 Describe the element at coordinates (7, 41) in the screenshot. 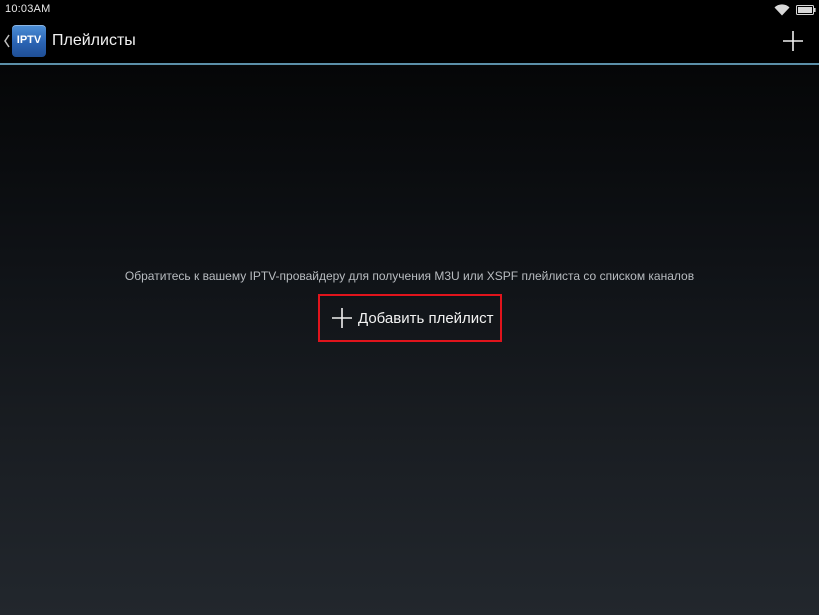

I see `chevron-left-icon` at that location.